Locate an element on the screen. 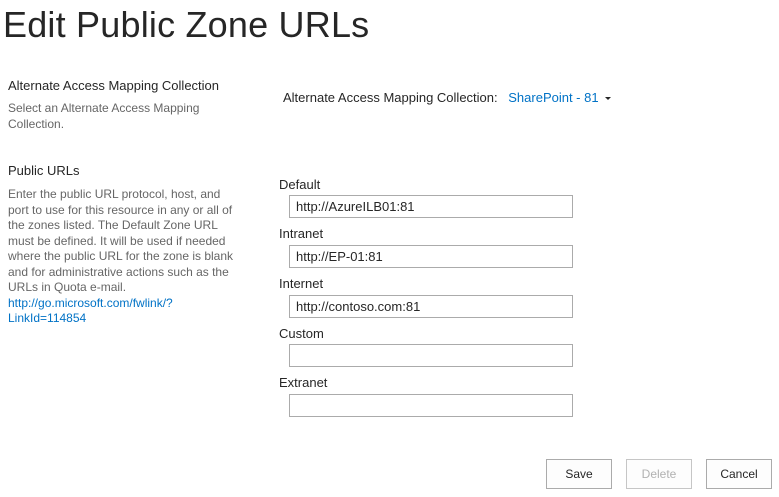 The width and height of the screenshot is (779, 497). aam-collection-dropdown: SharePoint - 81 is located at coordinates (559, 97).